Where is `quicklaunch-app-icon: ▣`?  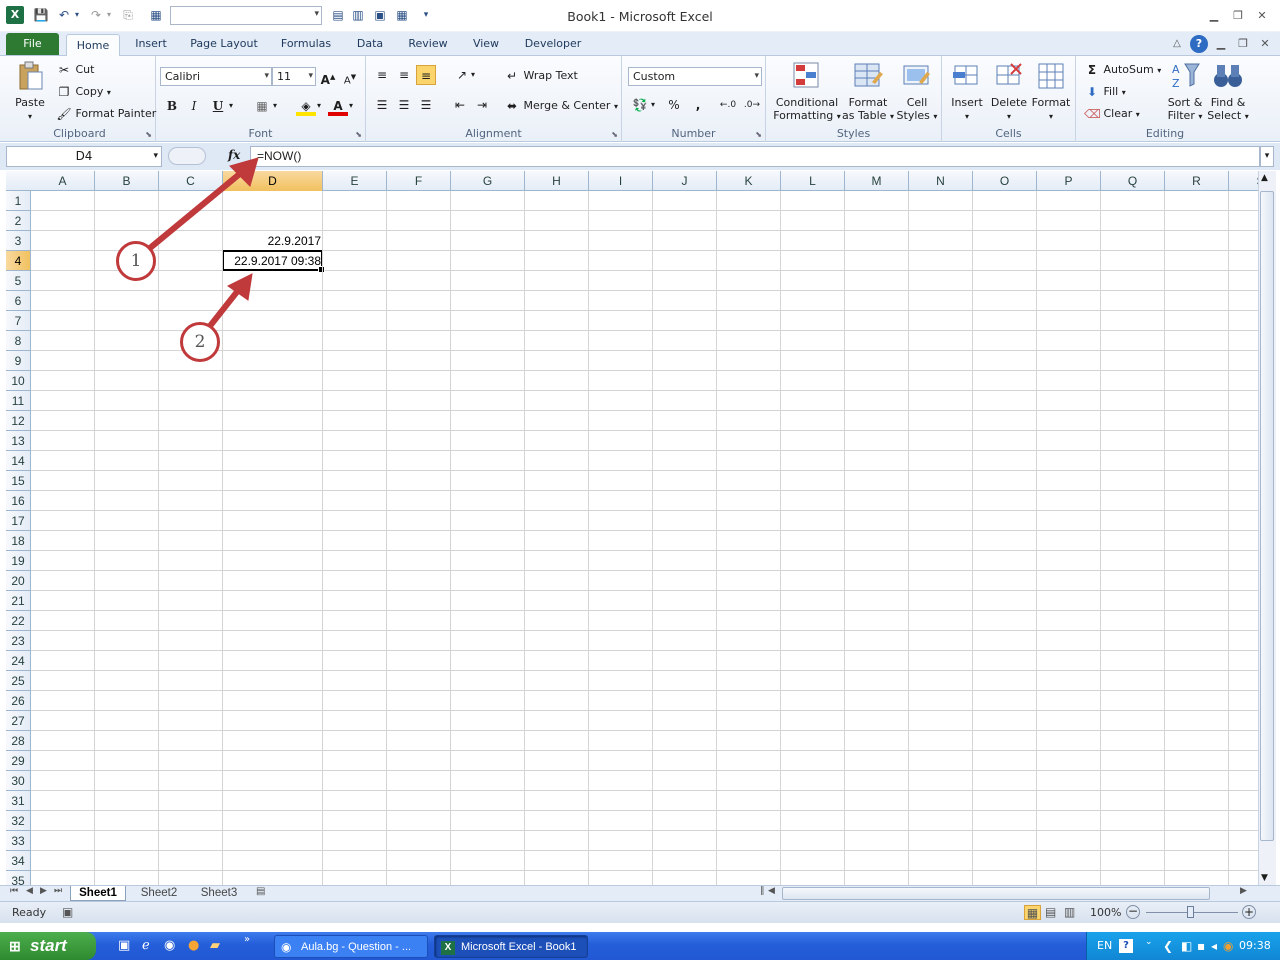 quicklaunch-app-icon: ▣ is located at coordinates (124, 945).